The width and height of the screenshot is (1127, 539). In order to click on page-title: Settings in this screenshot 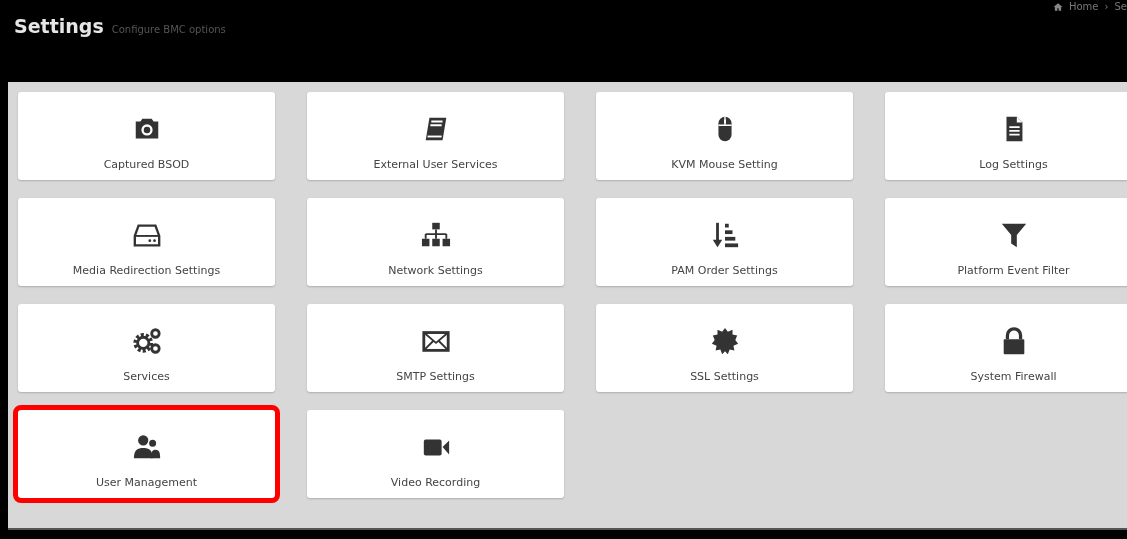, I will do `click(59, 26)`.